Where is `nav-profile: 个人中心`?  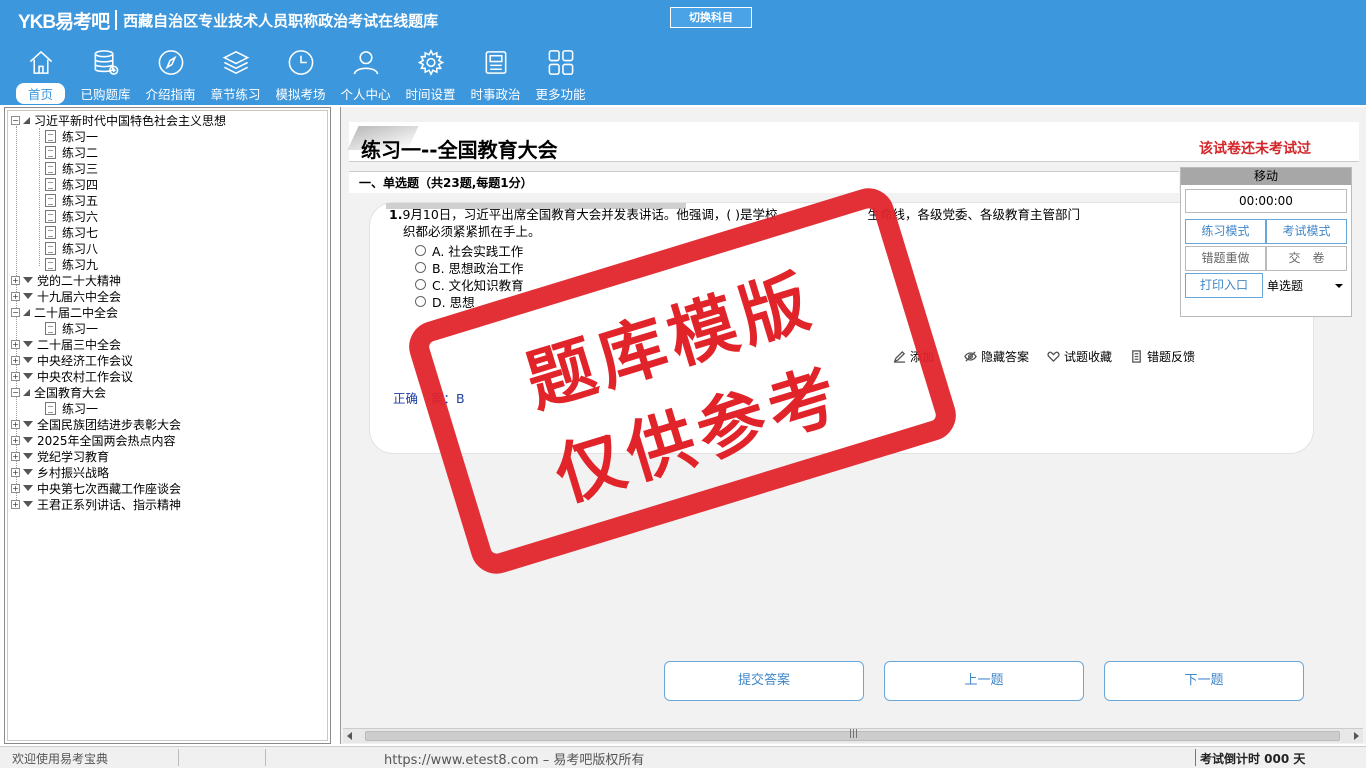
nav-profile: 个人中心 is located at coordinates (365, 76).